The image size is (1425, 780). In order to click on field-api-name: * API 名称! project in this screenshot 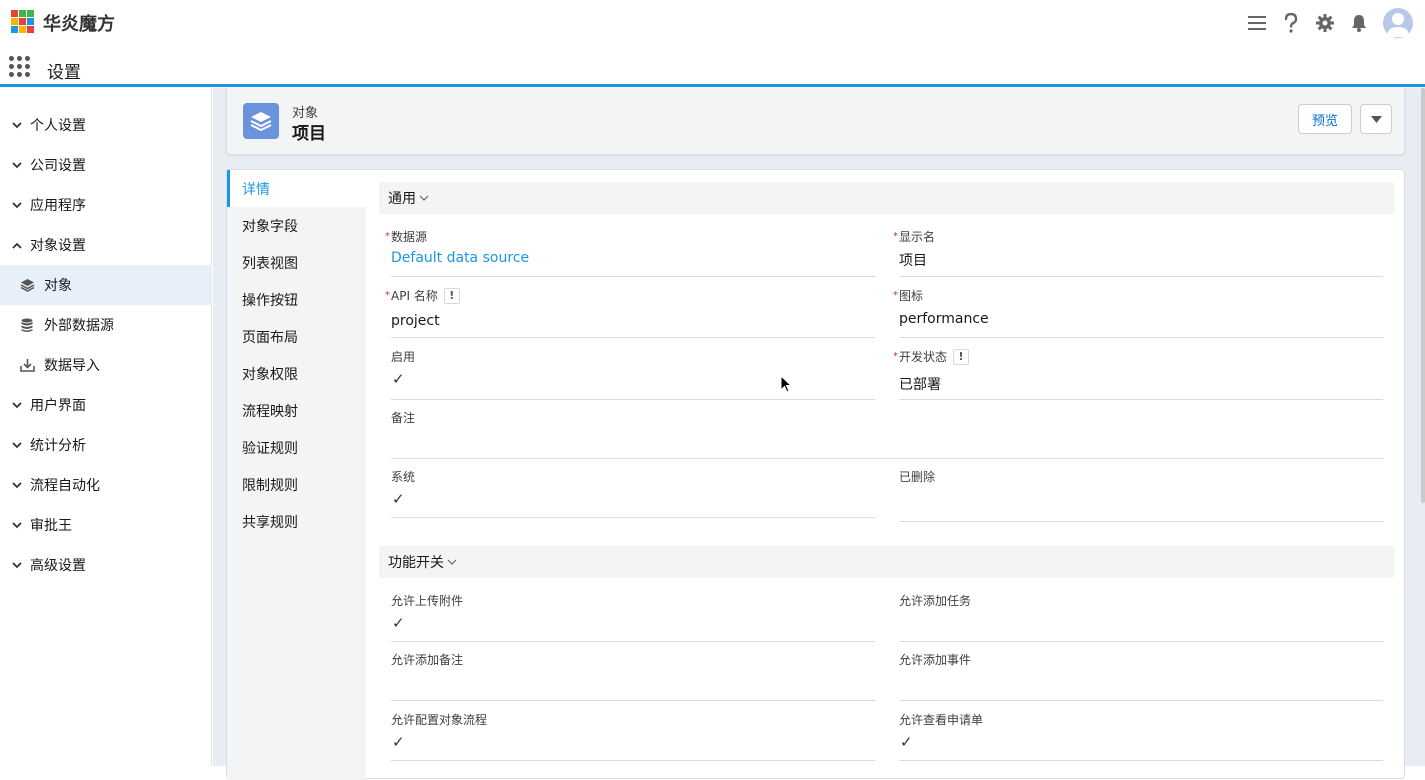, I will do `click(630, 312)`.